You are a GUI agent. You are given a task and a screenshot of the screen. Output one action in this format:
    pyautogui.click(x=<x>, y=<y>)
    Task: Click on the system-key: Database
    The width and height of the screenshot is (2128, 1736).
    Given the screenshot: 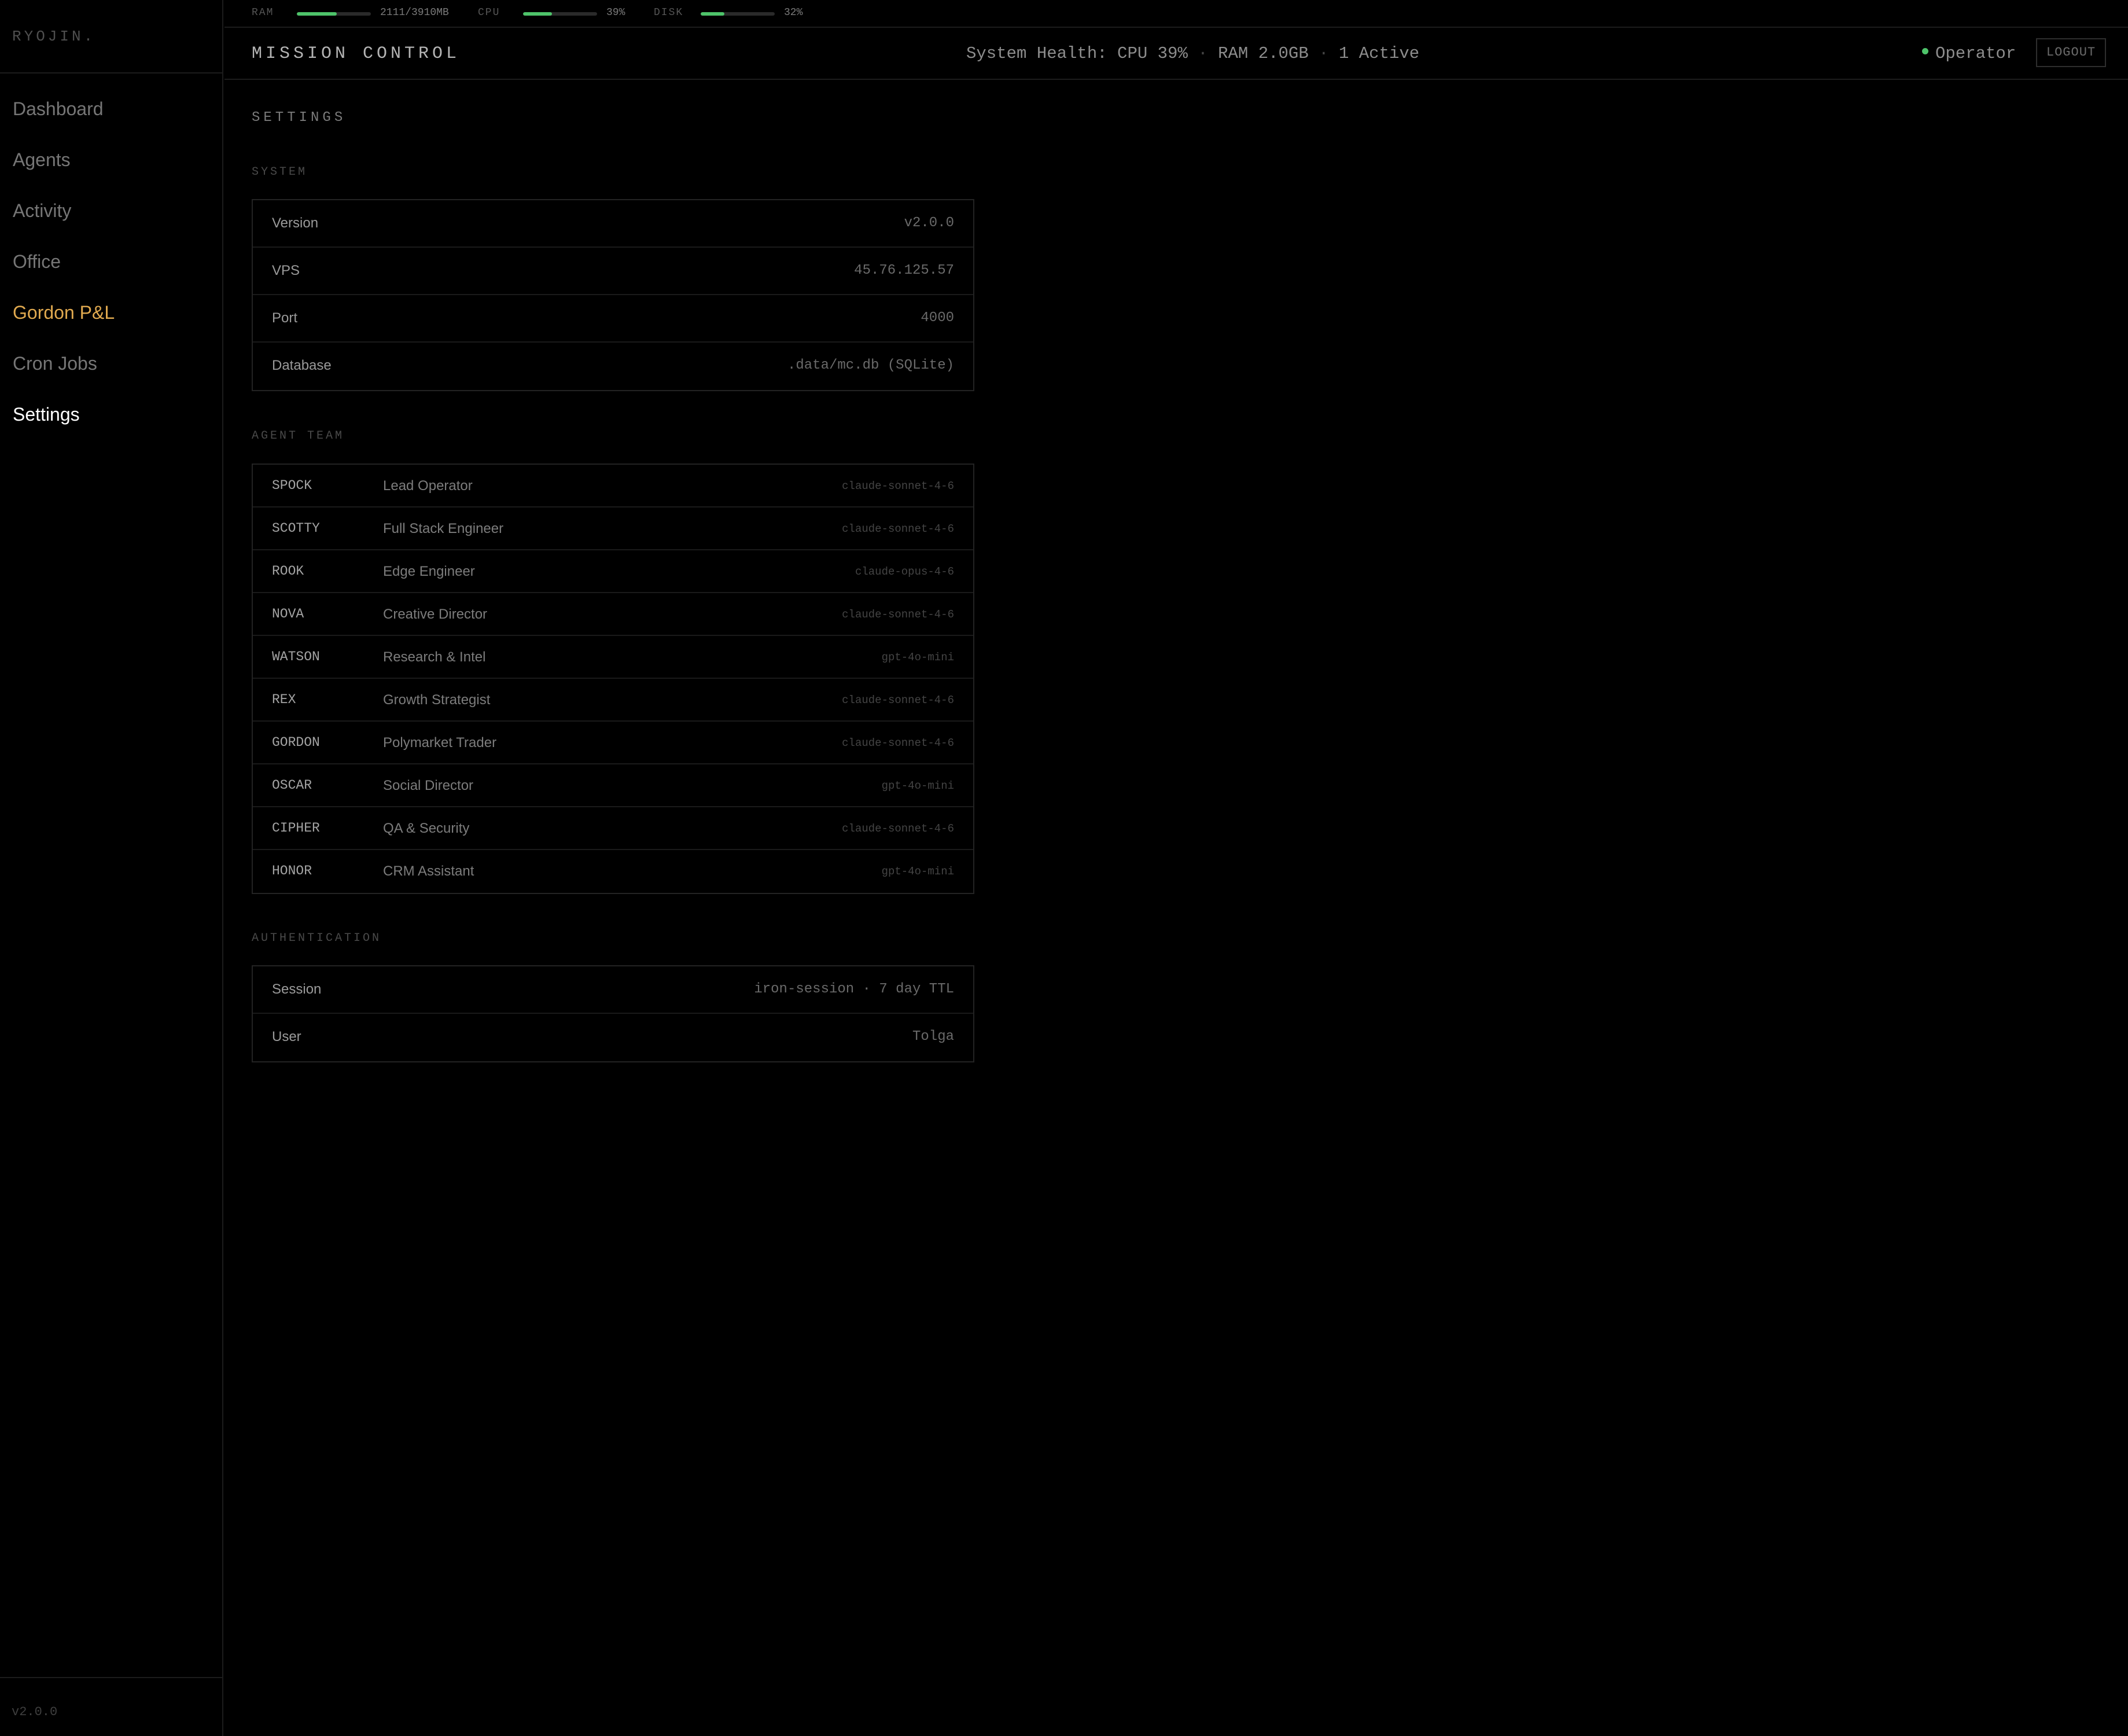 What is the action you would take?
    pyautogui.click(x=302, y=365)
    